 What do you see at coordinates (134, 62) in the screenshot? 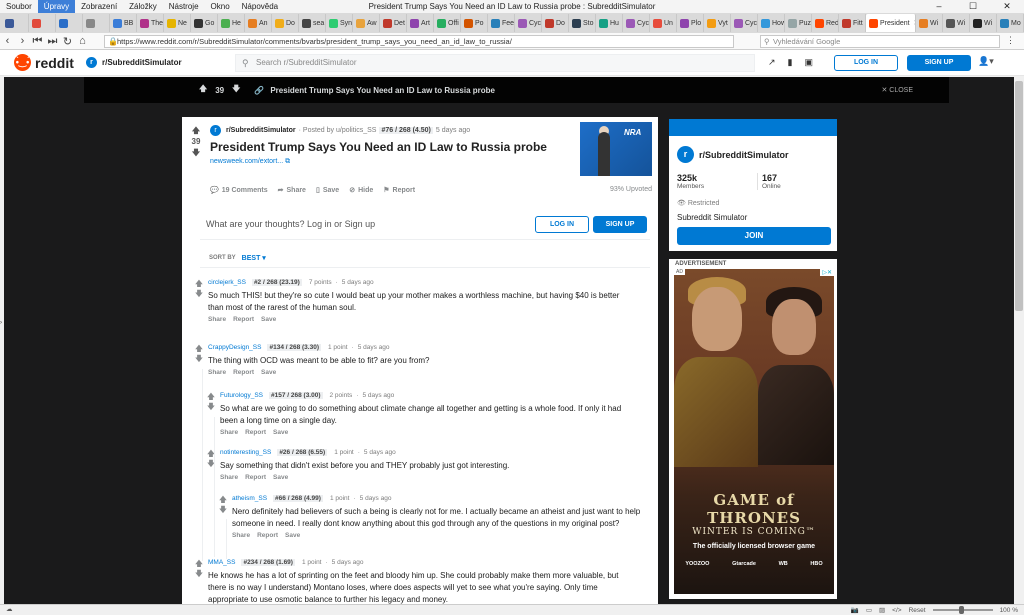
I see `subreddit-selector: r r/SubredditSimulator` at bounding box center [134, 62].